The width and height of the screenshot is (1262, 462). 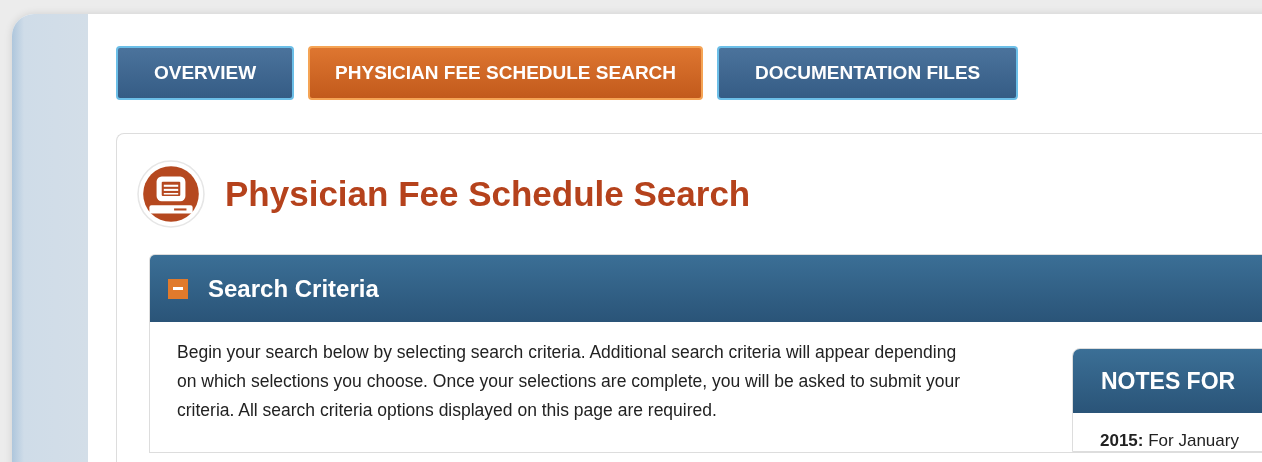 What do you see at coordinates (205, 73) in the screenshot?
I see `nav-tab: OVERVIEW` at bounding box center [205, 73].